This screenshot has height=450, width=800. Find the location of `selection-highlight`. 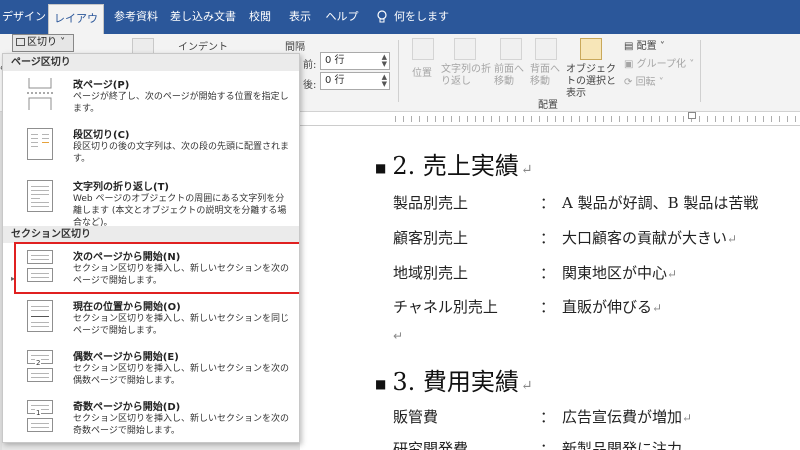

selection-highlight is located at coordinates (156, 268).